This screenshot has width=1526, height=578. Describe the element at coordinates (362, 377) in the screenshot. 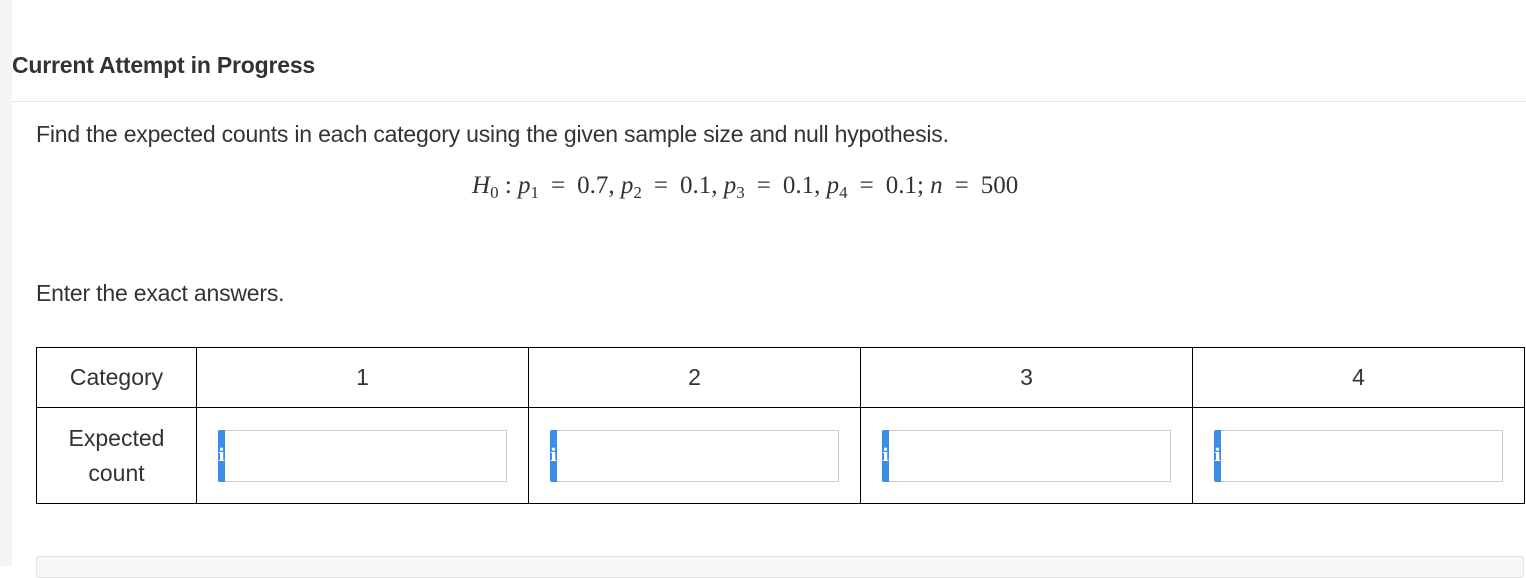

I see `category-1-header: 1` at that location.